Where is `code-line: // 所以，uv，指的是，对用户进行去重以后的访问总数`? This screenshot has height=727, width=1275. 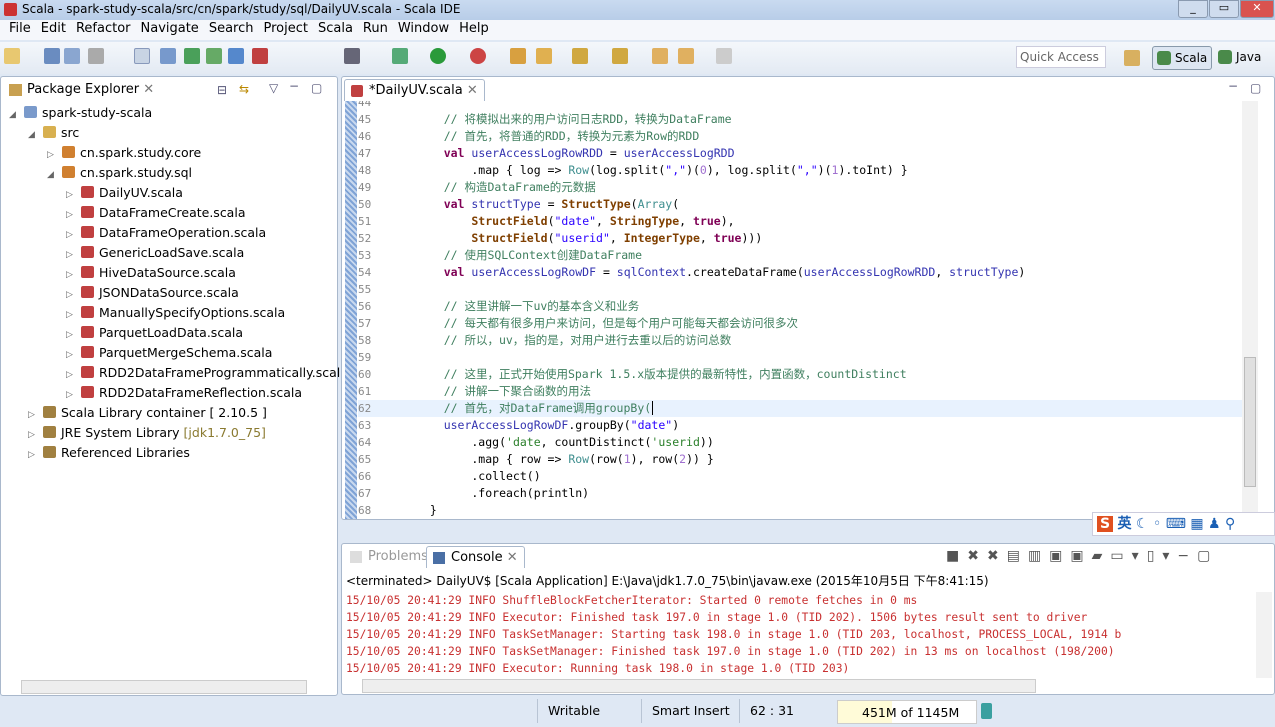
code-line: // 所以，uv，指的是，对用户进行去重以后的访问总数 is located at coordinates (574, 340).